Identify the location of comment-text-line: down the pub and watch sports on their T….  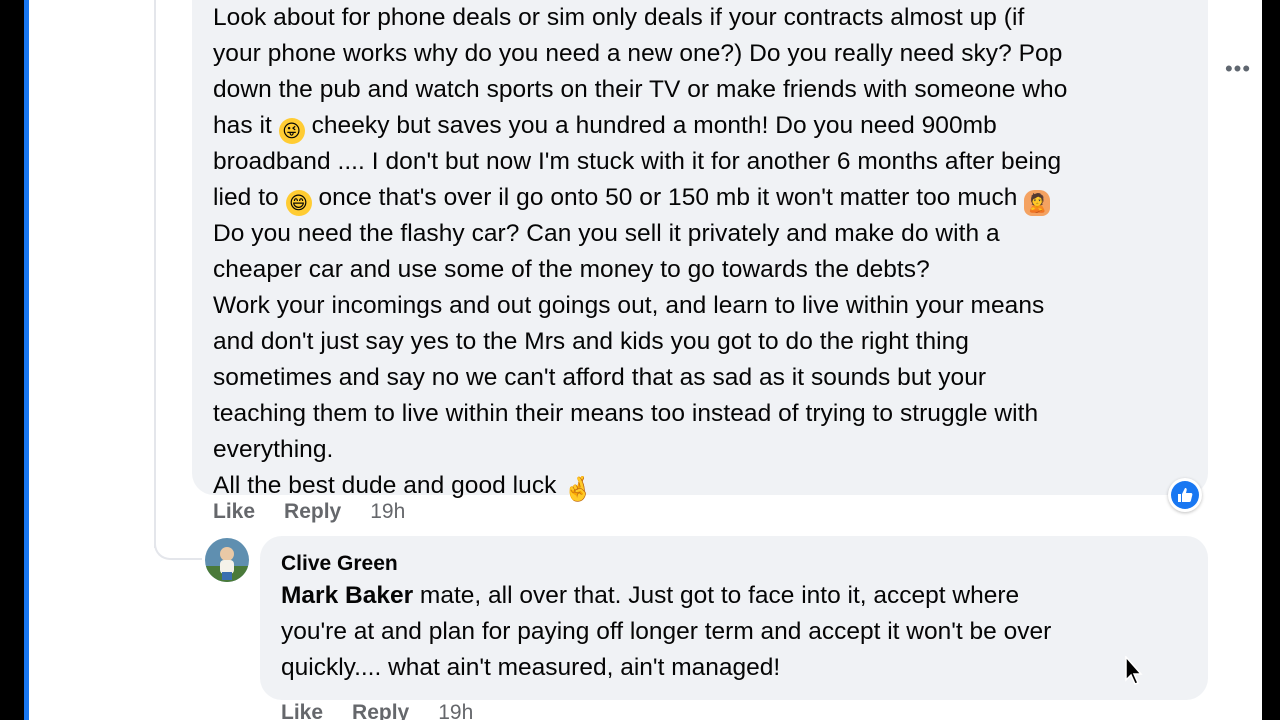
(640, 89).